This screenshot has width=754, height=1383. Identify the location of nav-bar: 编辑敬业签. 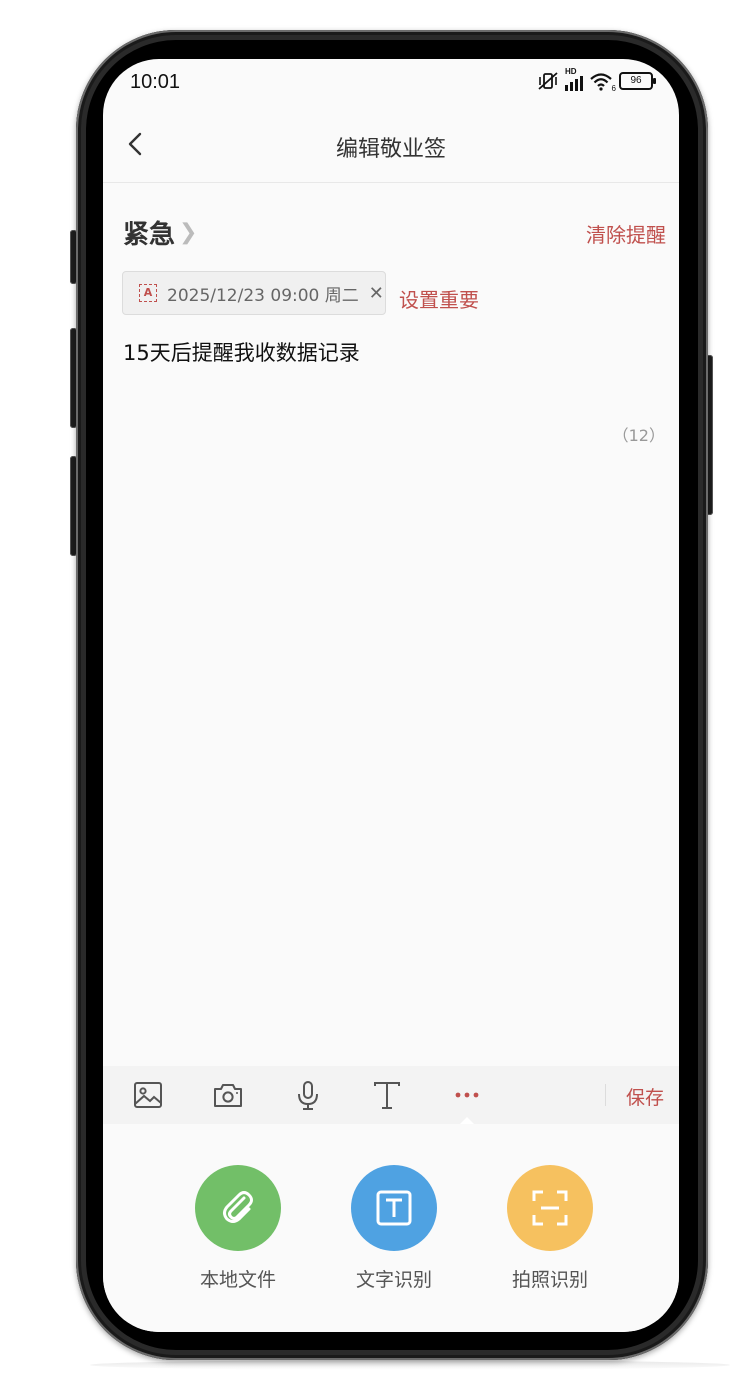
(391, 146).